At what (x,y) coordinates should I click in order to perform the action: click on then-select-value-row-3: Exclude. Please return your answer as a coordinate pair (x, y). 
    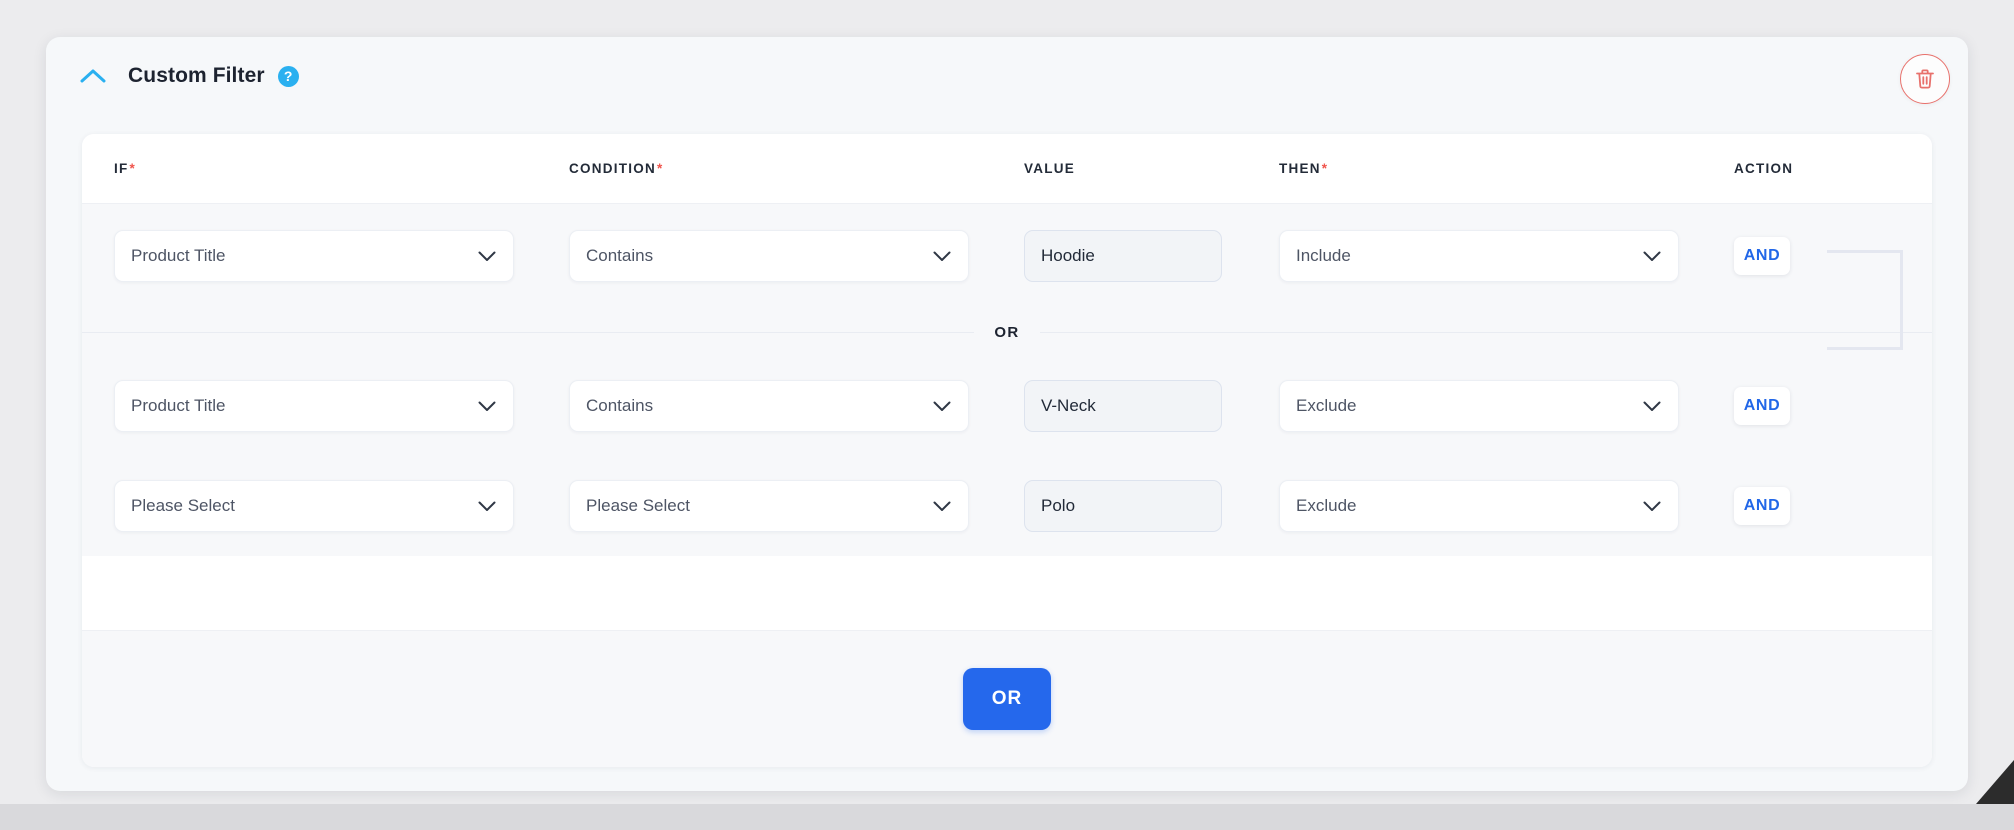
    Looking at the image, I should click on (1326, 505).